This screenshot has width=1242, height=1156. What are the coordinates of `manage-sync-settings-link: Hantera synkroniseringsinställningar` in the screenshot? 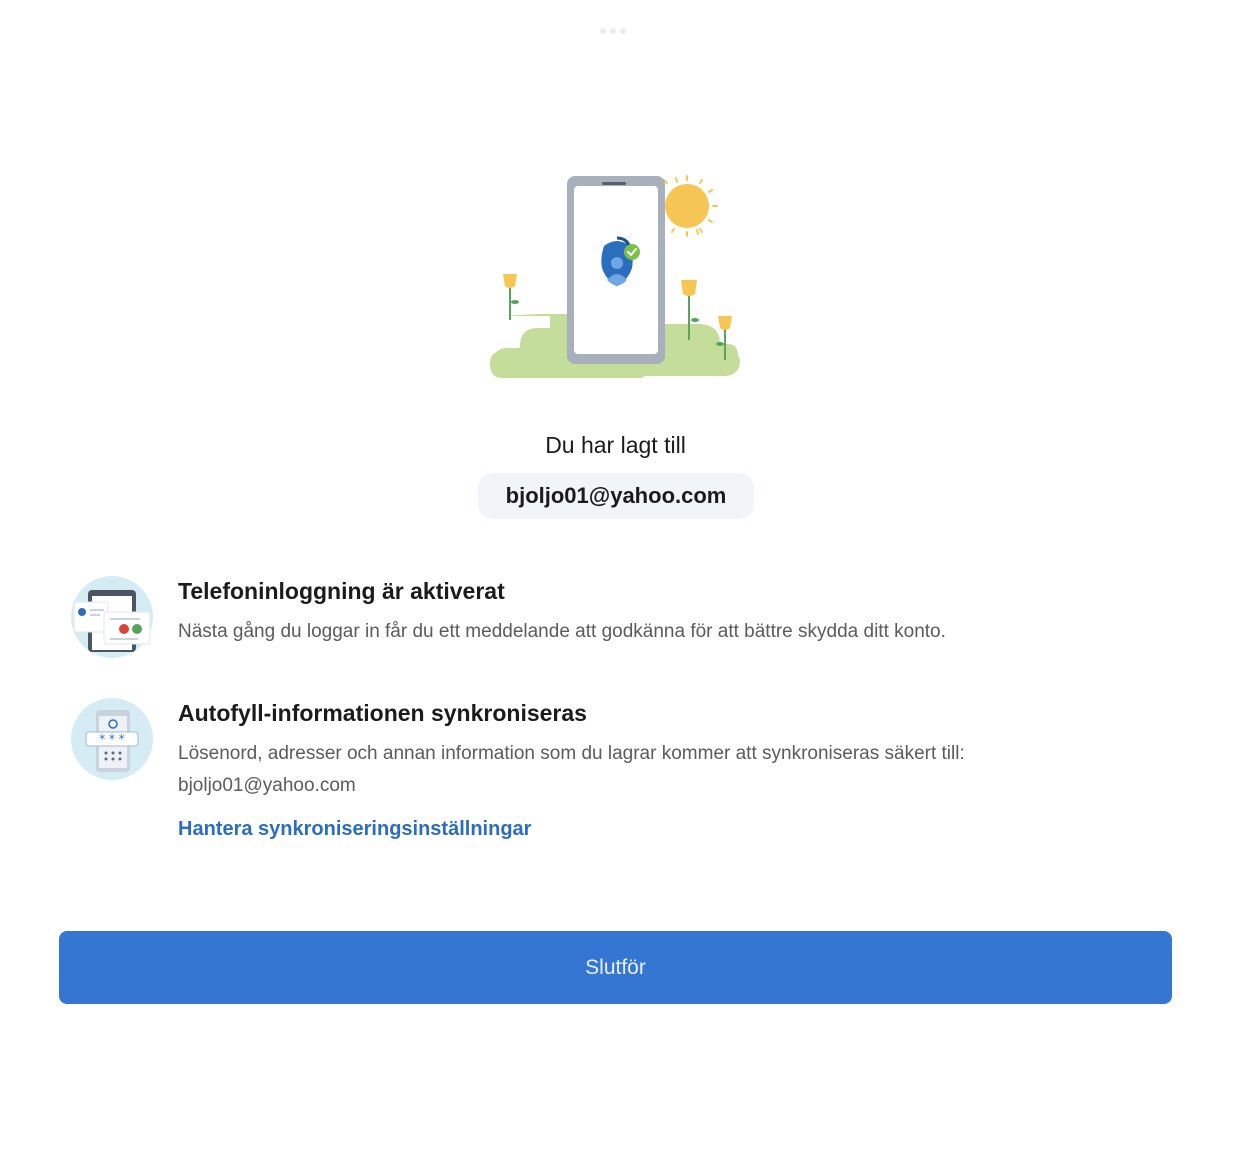 It's located at (354, 829).